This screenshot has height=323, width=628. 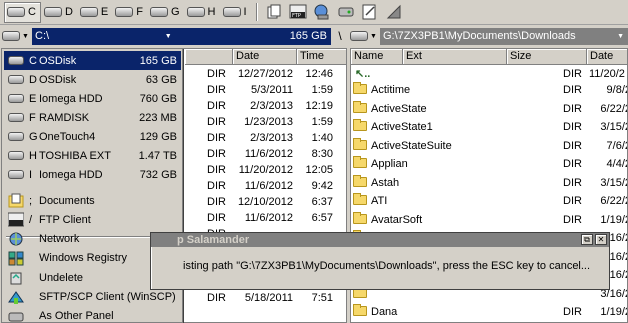 I want to click on copy-icon, so click(x=274, y=12).